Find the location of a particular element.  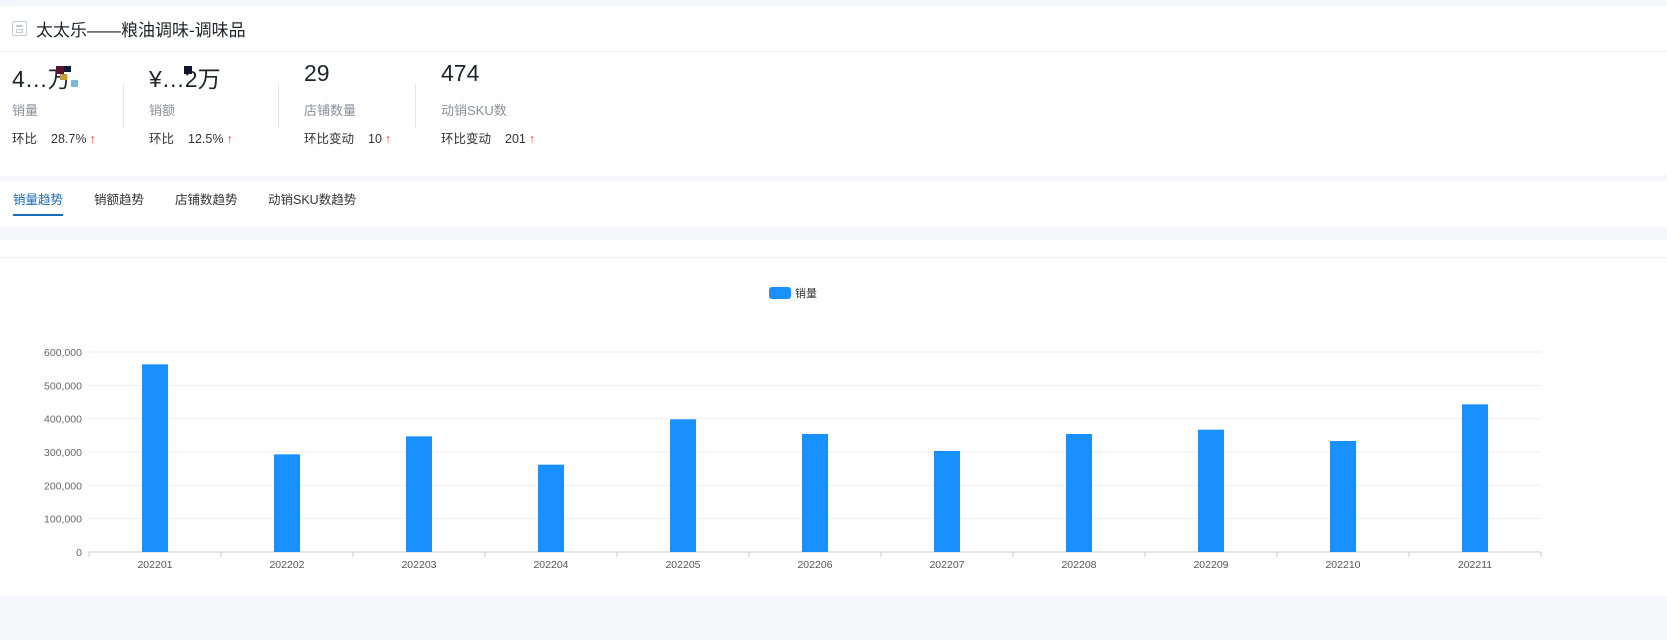

metric-change: 环比变动 201 ↑ is located at coordinates (488, 137).